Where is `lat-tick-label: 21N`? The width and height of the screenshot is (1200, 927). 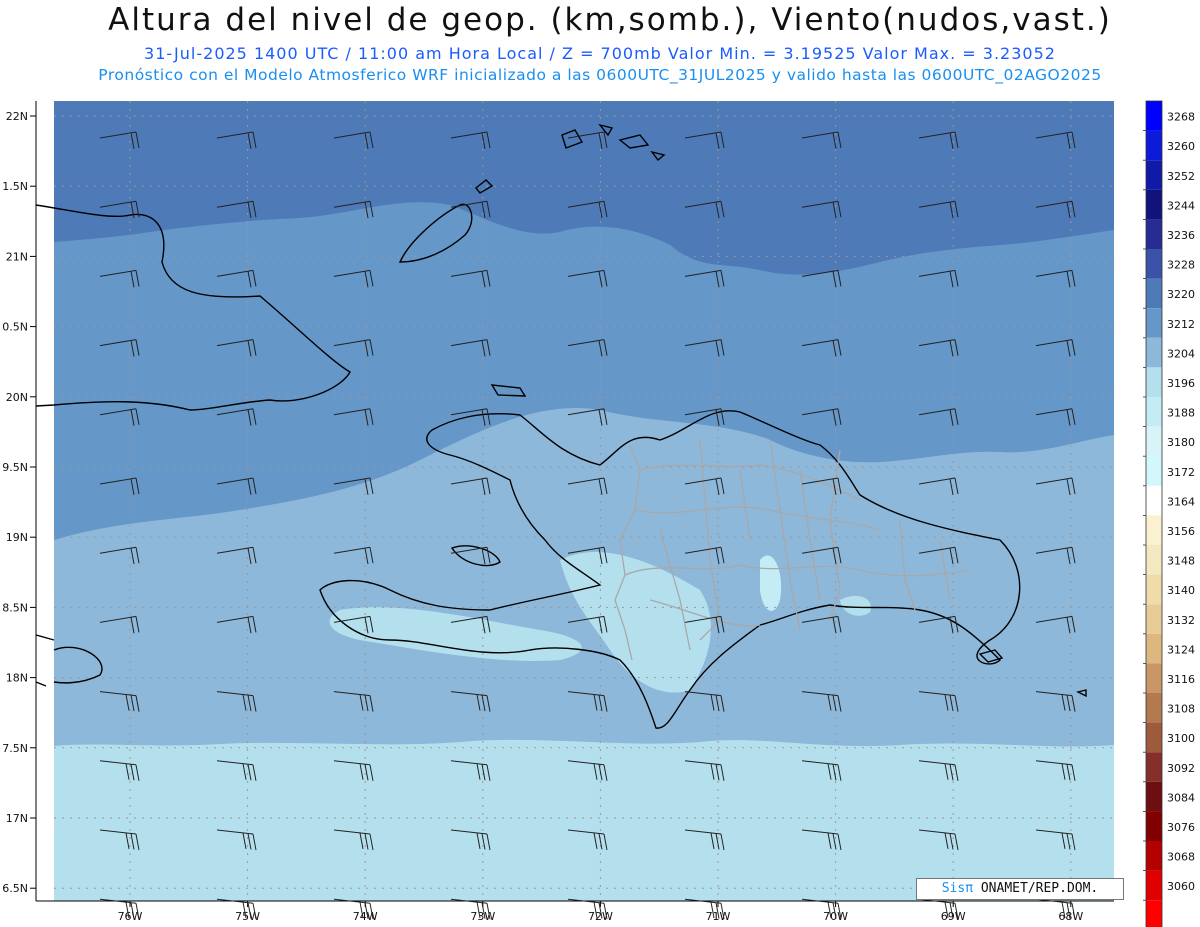 lat-tick-label: 21N is located at coordinates (17, 256).